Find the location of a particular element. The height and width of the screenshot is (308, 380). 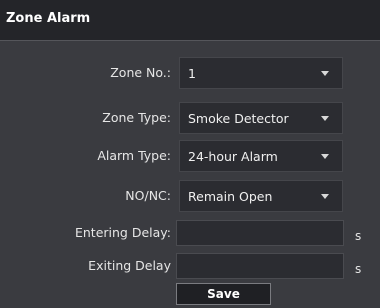

zone-type-select: Smoke Detector is located at coordinates (261, 118).